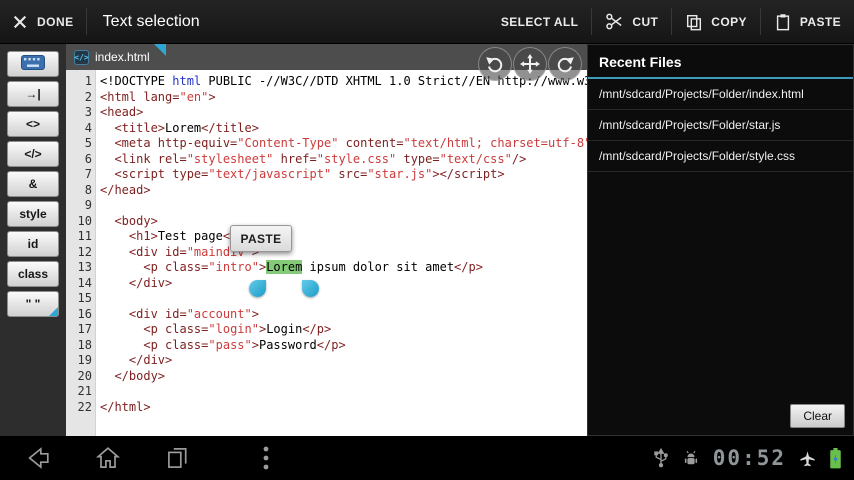  I want to click on tab-label: index.html, so click(122, 57).